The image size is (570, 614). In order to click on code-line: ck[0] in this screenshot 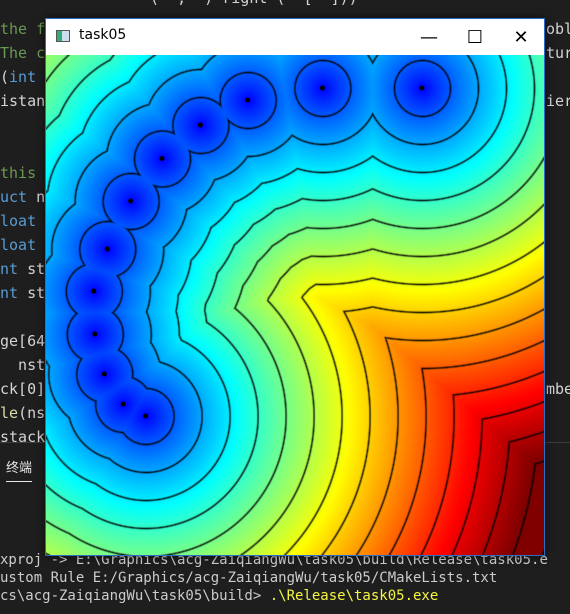, I will do `click(22, 389)`.